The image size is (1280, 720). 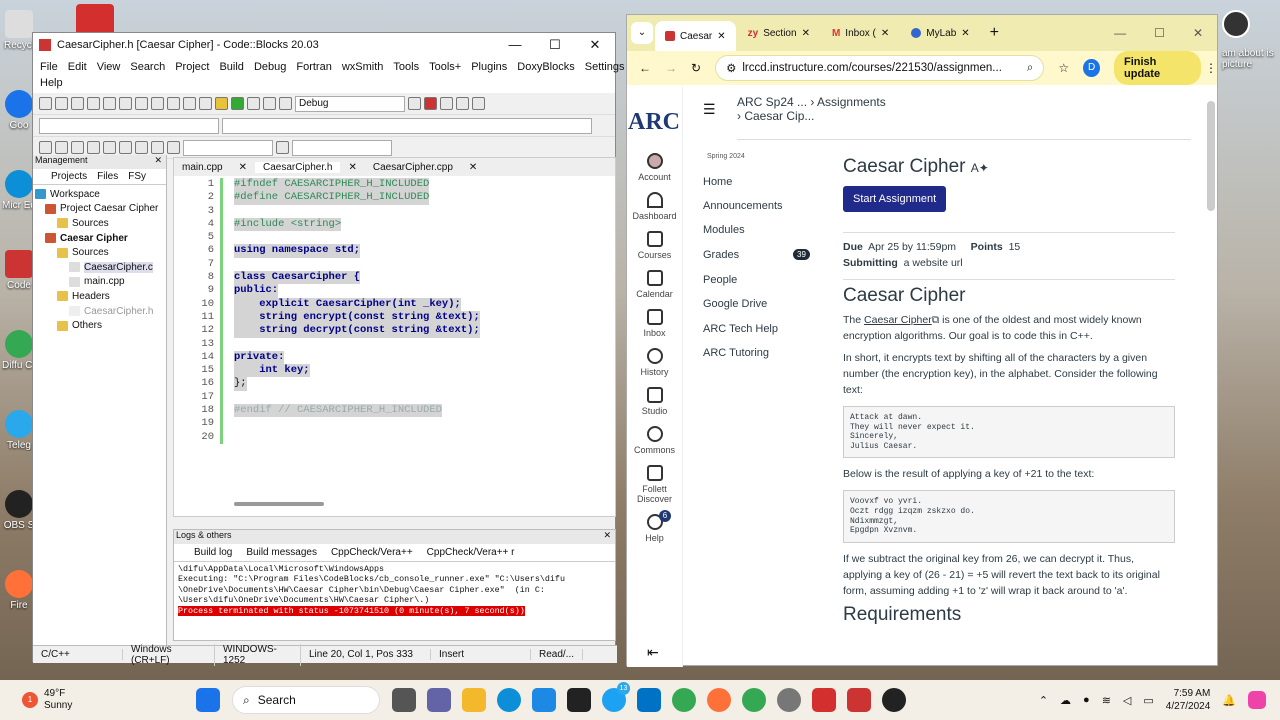 I want to click on clock: 7:59 AM 4/27/2024, so click(x=1188, y=700).